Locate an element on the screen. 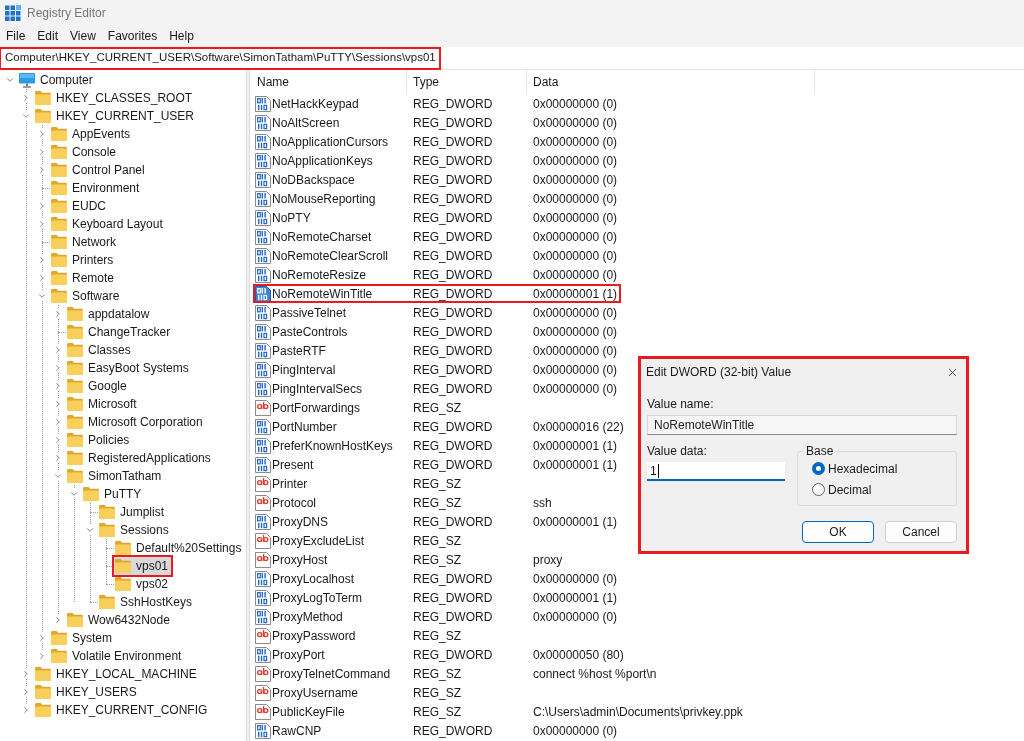 The height and width of the screenshot is (741, 1024). column-header: Name is located at coordinates (328, 82).